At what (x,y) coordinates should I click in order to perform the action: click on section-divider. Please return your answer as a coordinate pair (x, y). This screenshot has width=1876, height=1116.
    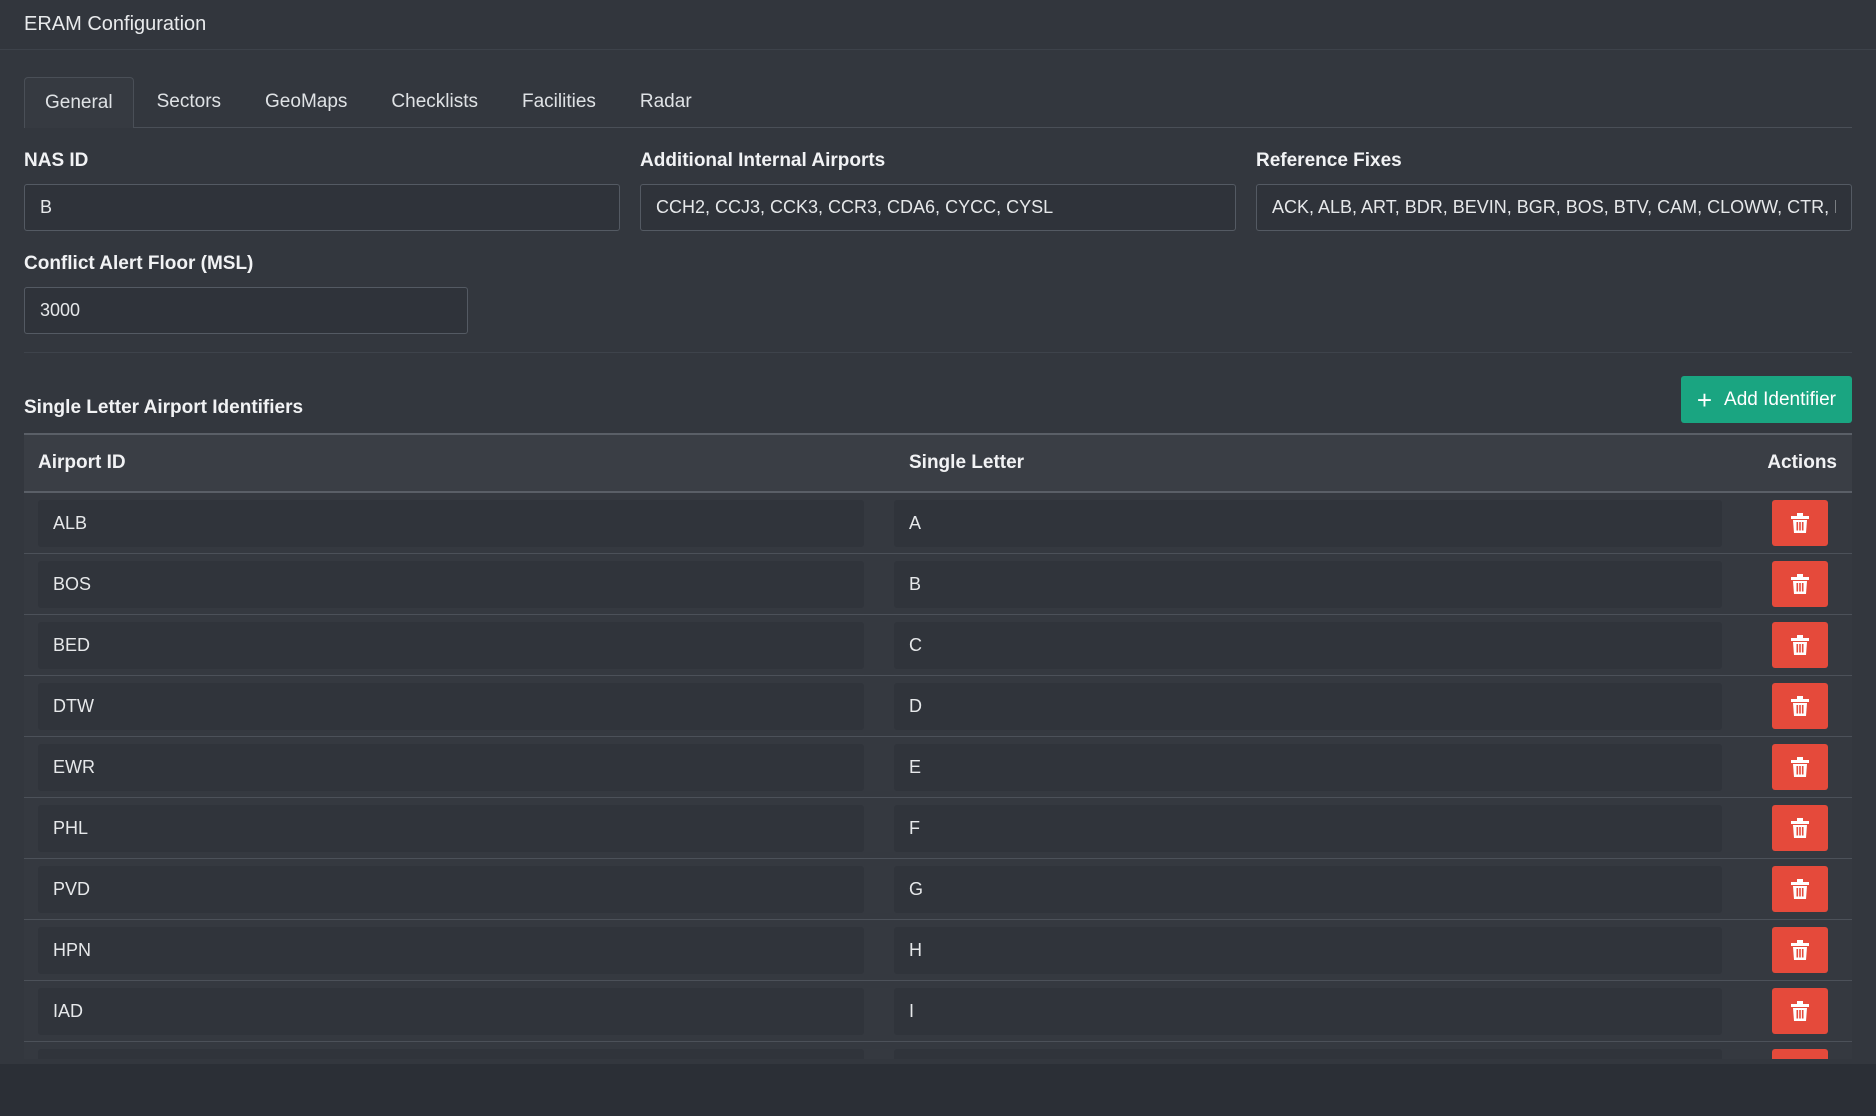
    Looking at the image, I should click on (938, 352).